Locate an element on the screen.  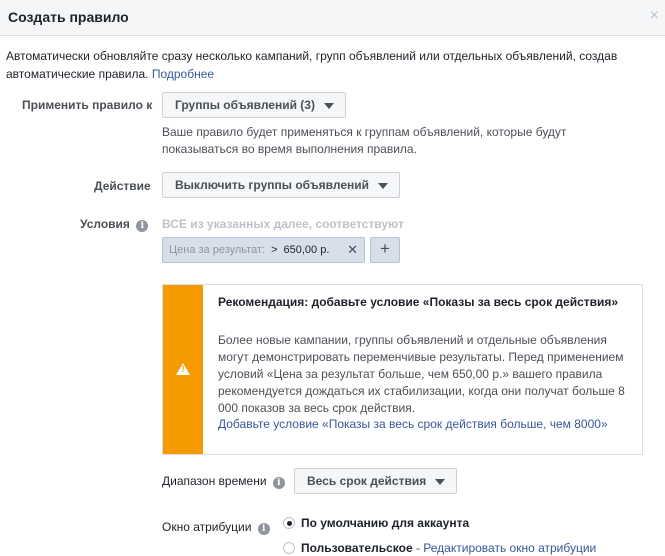
attribution-label: Окно атрибуции i is located at coordinates (216, 527).